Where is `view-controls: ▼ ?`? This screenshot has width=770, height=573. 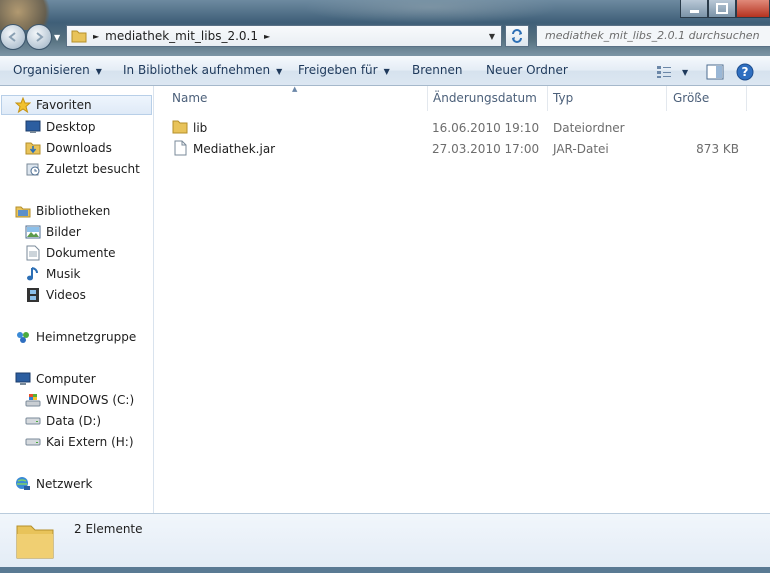 view-controls: ▼ ? is located at coordinates (705, 72).